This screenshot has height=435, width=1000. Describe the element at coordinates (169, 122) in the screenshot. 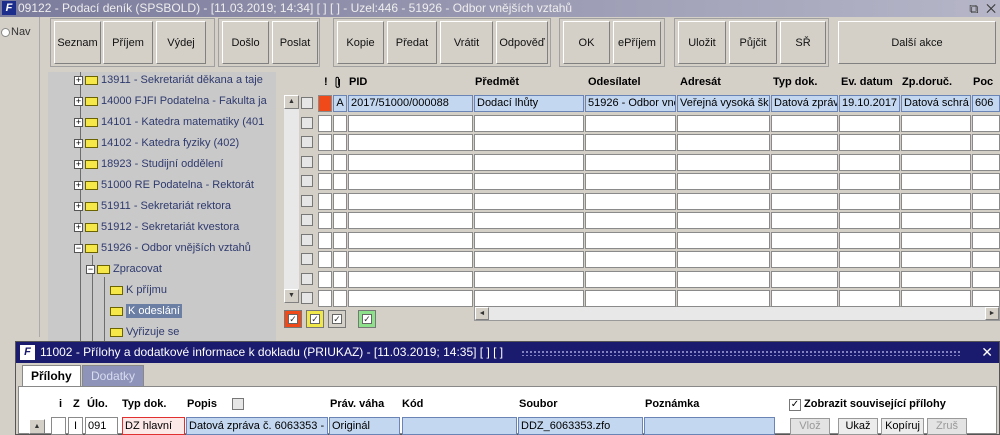

I see `tree-node: +14101 - Katedra matematiky (401` at that location.